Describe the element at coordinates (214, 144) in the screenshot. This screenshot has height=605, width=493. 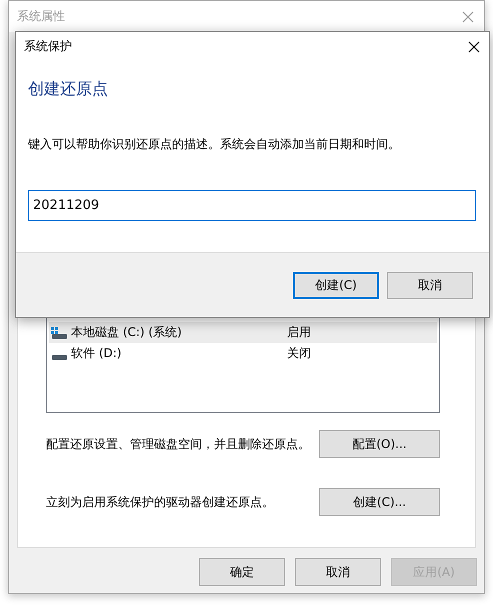
I see `dialog-description: 键入可以帮助你识别还原点的描述。系统会自动添加当前日期和时间。` at that location.